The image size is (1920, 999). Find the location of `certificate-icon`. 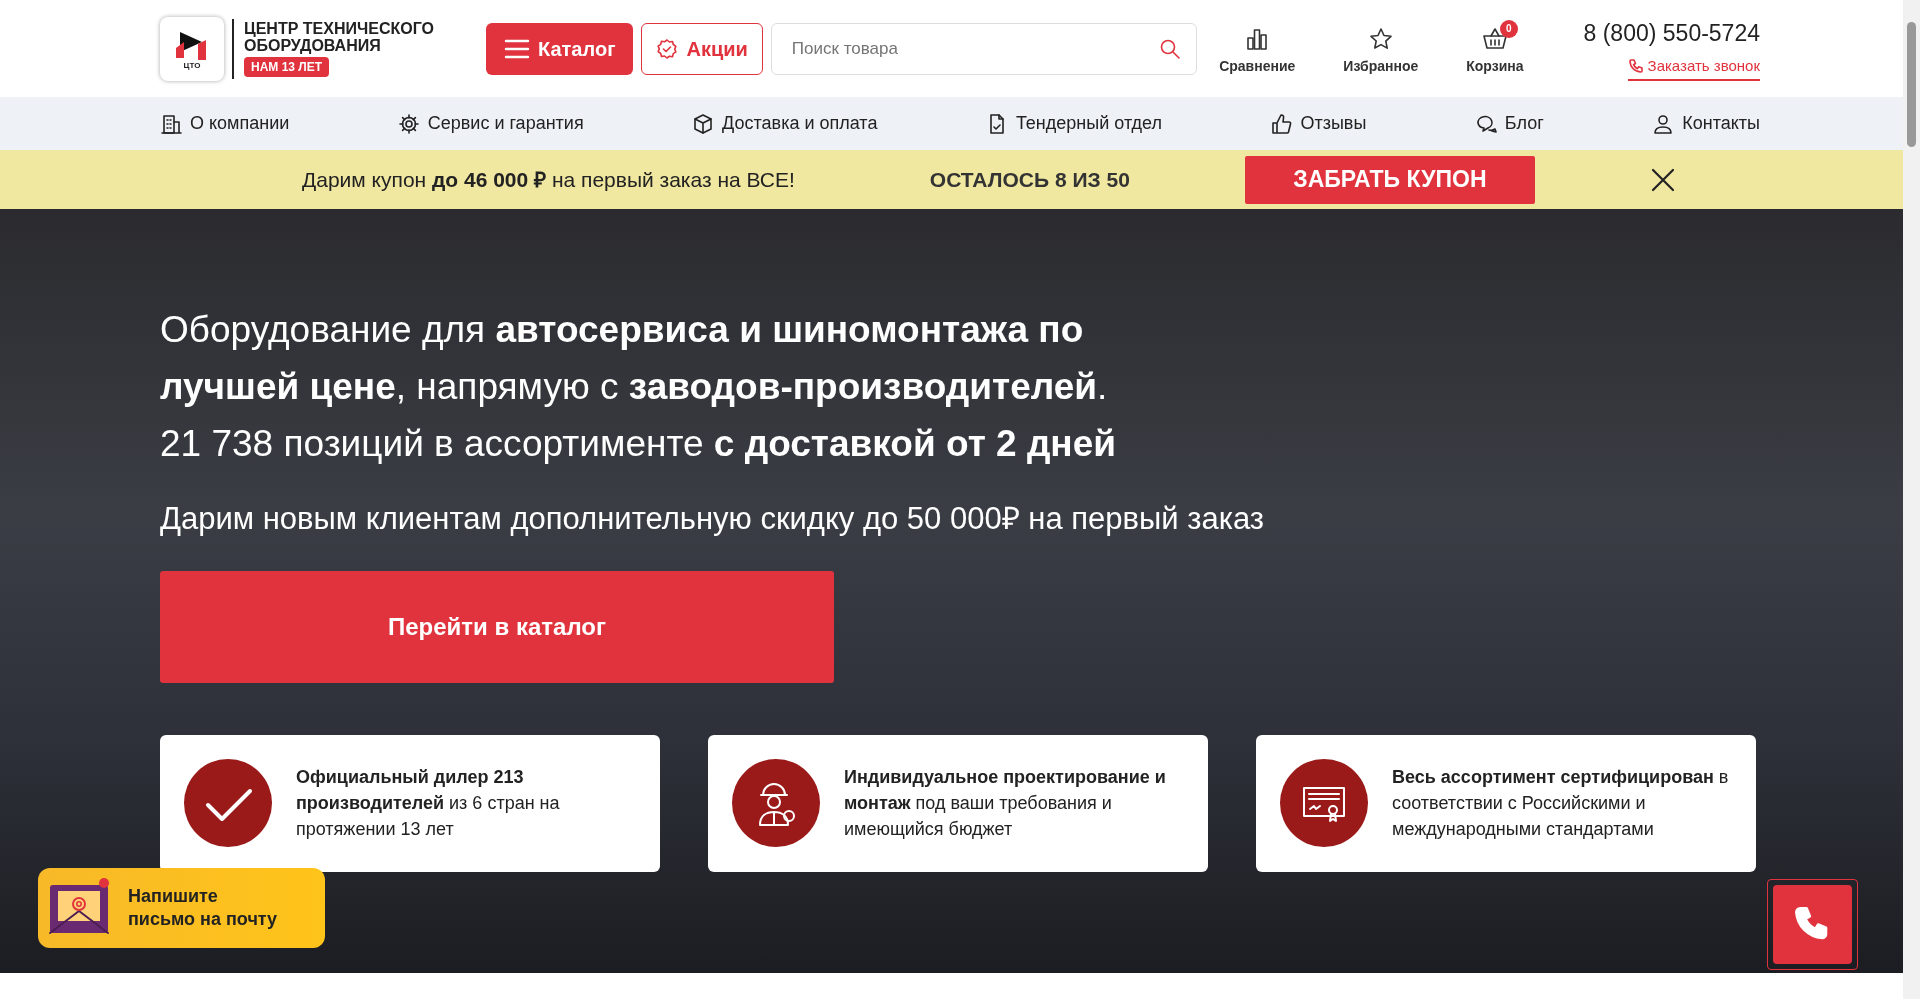

certificate-icon is located at coordinates (1324, 803).